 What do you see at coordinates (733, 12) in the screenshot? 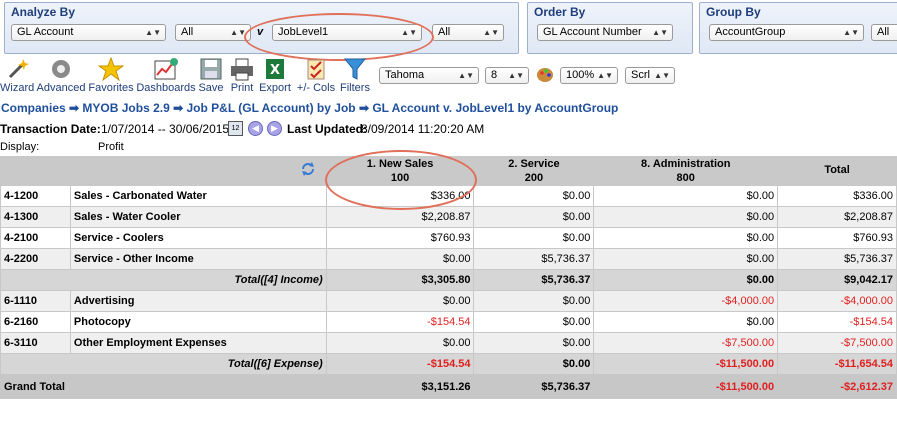
I see `group-by-title: Group By` at bounding box center [733, 12].